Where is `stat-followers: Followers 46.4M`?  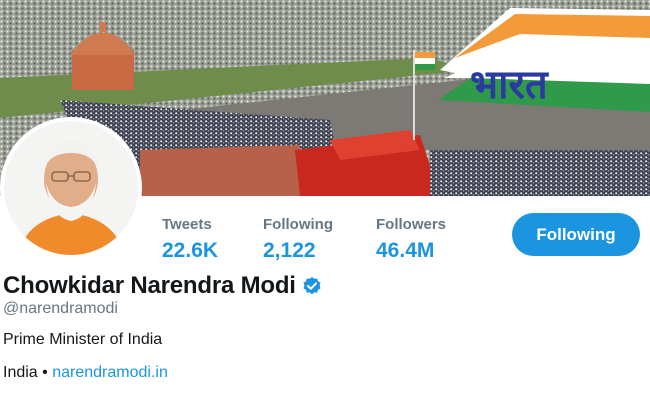
stat-followers: Followers 46.4M is located at coordinates (411, 240).